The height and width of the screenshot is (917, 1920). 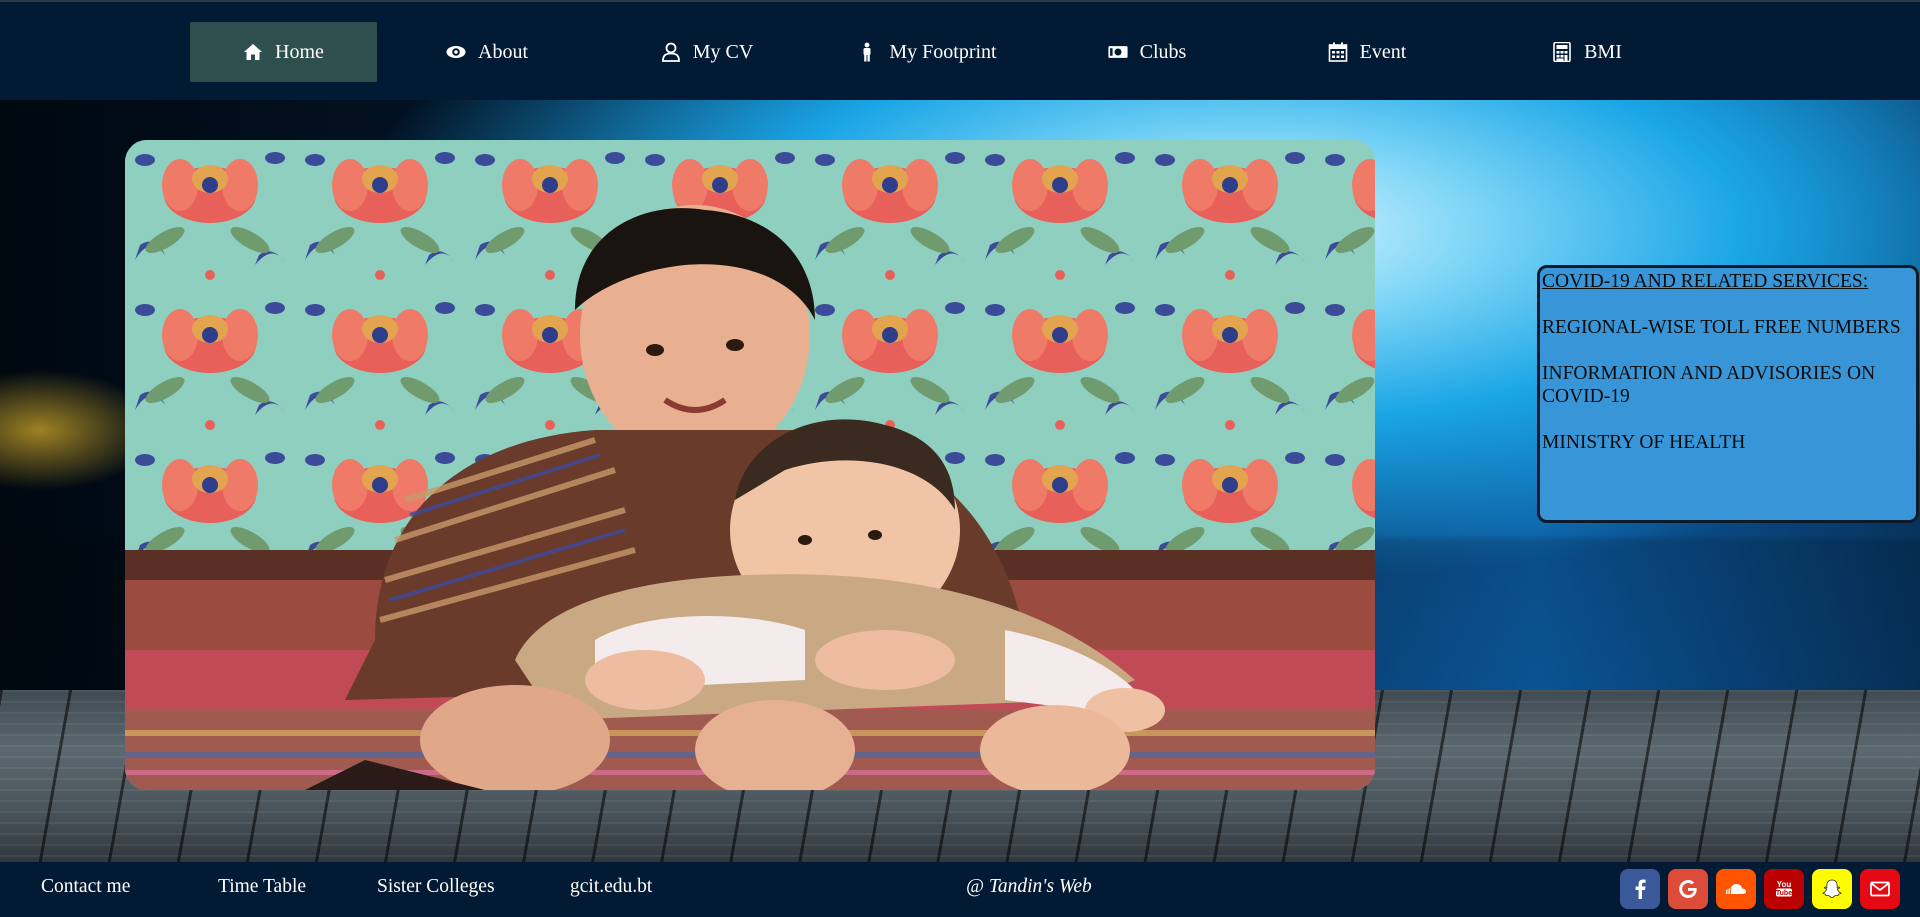 What do you see at coordinates (253, 52) in the screenshot?
I see `home-icon` at bounding box center [253, 52].